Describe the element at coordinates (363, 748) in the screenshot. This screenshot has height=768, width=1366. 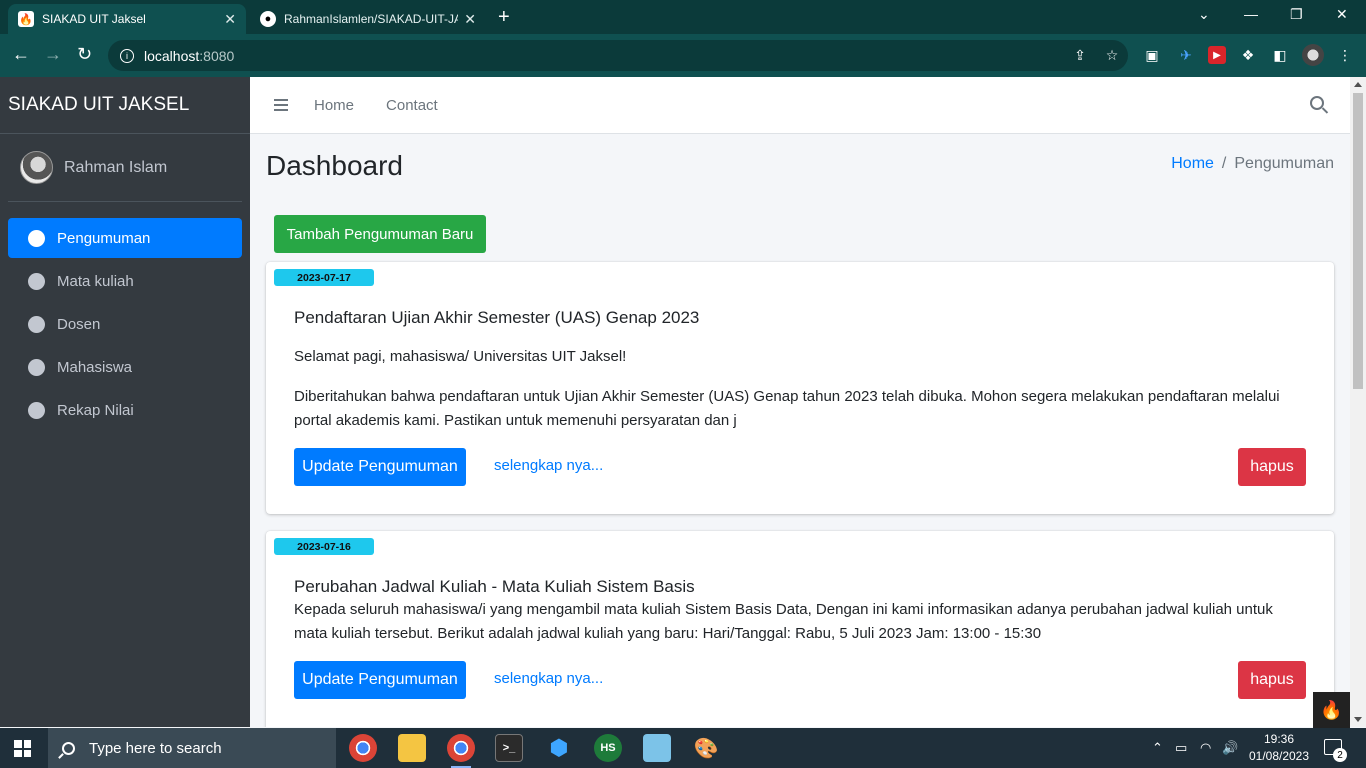
I see `chrome-icon` at that location.